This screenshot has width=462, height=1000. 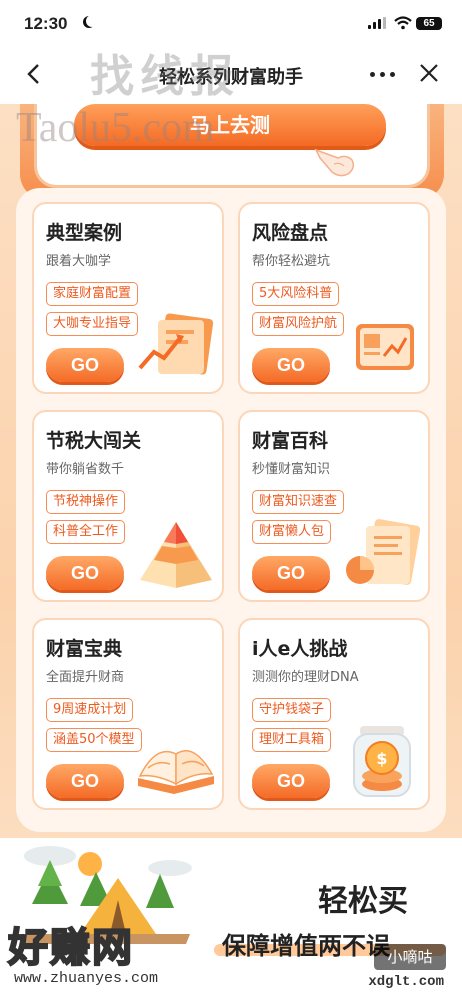 What do you see at coordinates (290, 441) in the screenshot?
I see `card-title: 财富百科` at bounding box center [290, 441].